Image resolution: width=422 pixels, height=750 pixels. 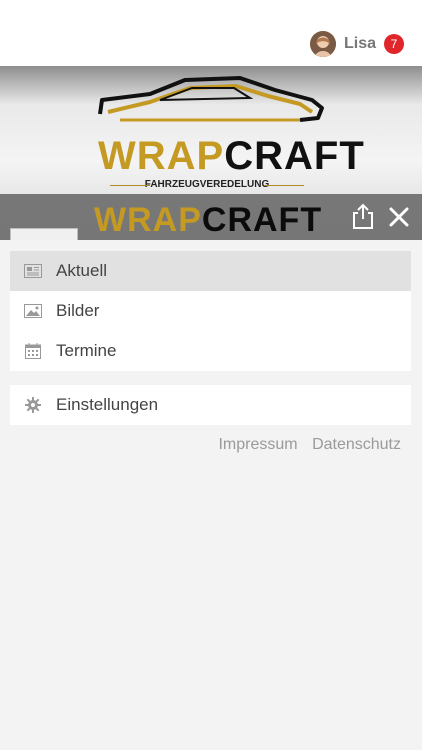 I want to click on hero-wordmark-wrap: WRAP, so click(x=161, y=156).